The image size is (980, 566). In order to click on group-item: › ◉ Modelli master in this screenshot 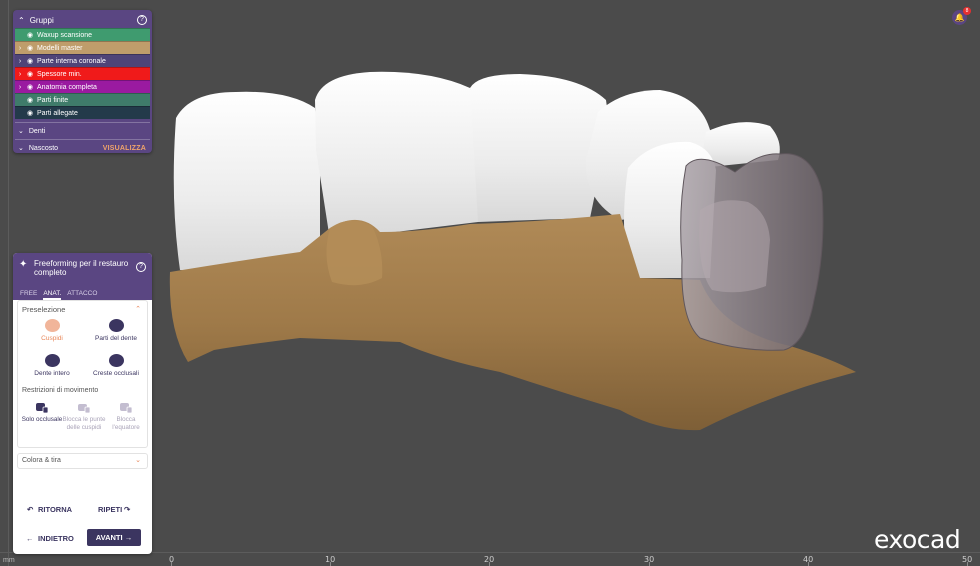, I will do `click(82, 47)`.